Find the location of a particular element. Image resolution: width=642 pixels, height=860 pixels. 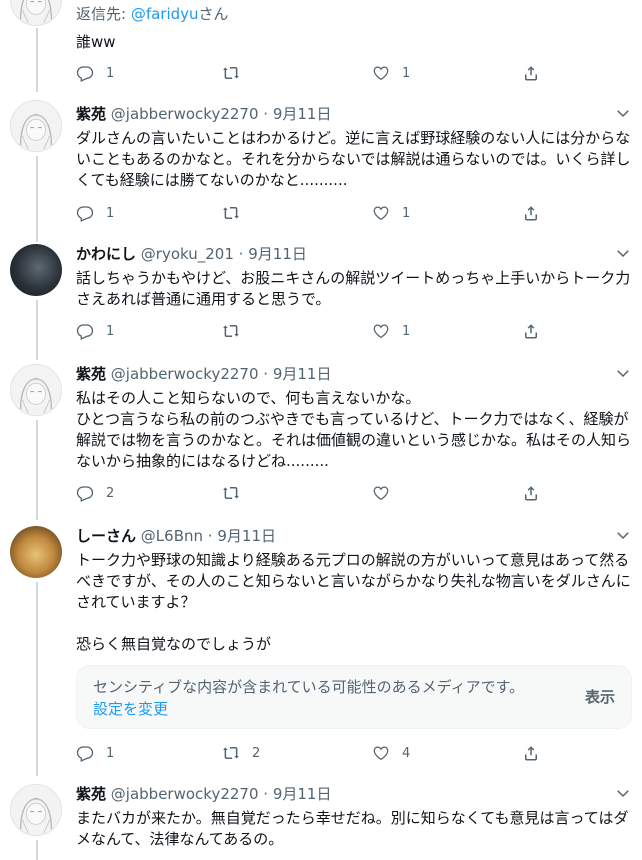

sensitive-notice-text: センシティブな内容が含まれている可能性のあるメディアです。設定を変更 is located at coordinates (313, 698).